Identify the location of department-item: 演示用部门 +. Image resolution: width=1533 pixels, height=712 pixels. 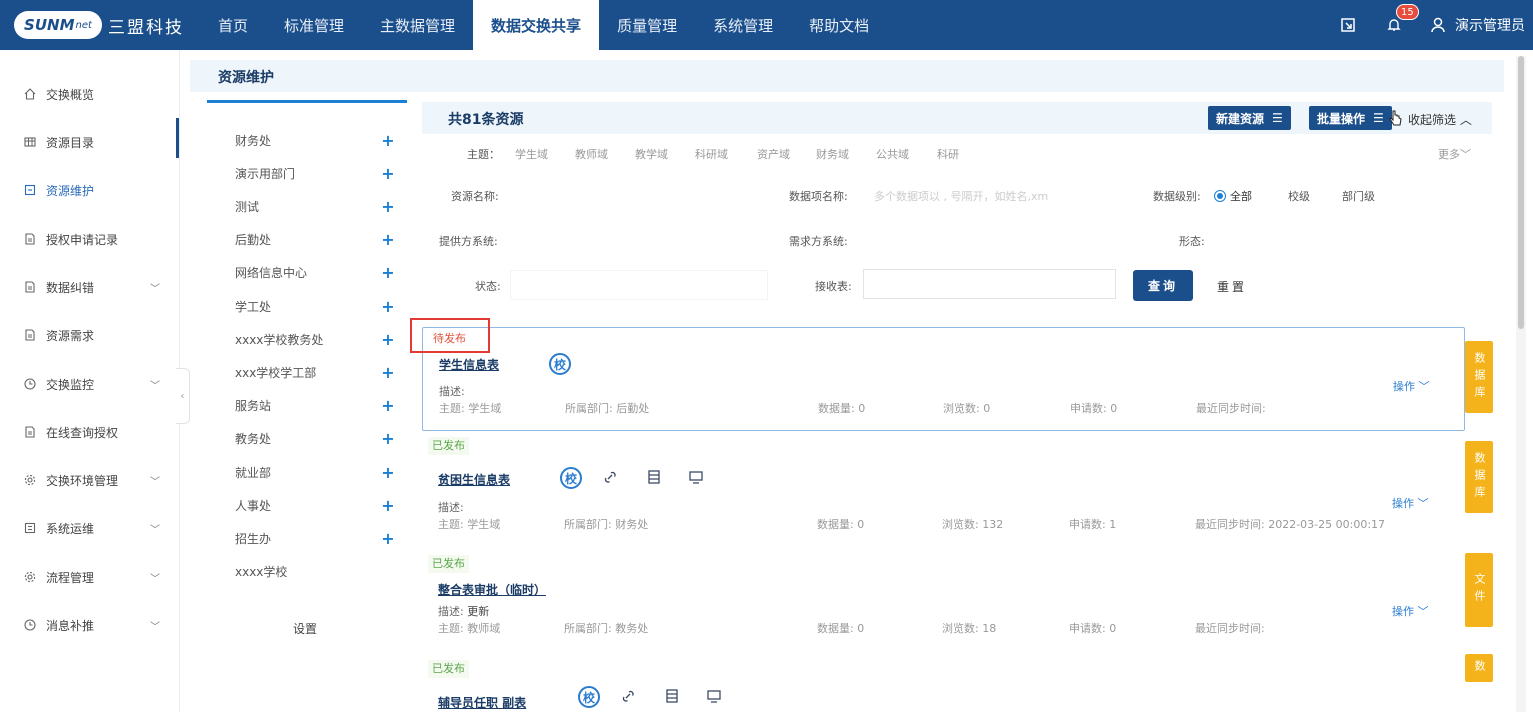
(315, 173).